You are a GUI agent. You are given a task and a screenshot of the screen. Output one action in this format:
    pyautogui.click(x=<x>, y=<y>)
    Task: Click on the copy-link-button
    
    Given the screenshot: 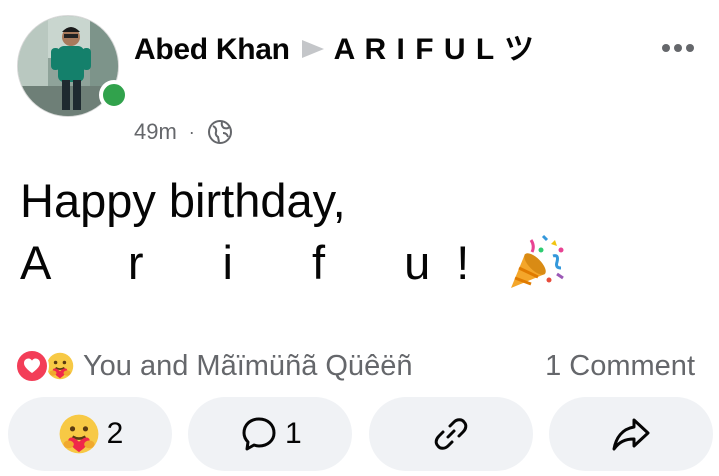 What is the action you would take?
    pyautogui.click(x=450, y=434)
    